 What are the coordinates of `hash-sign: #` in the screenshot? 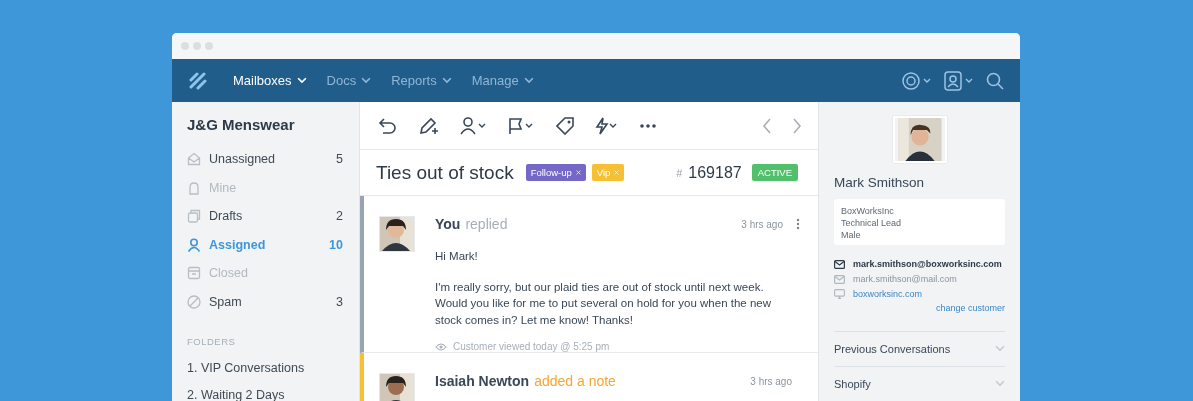 It's located at (679, 172).